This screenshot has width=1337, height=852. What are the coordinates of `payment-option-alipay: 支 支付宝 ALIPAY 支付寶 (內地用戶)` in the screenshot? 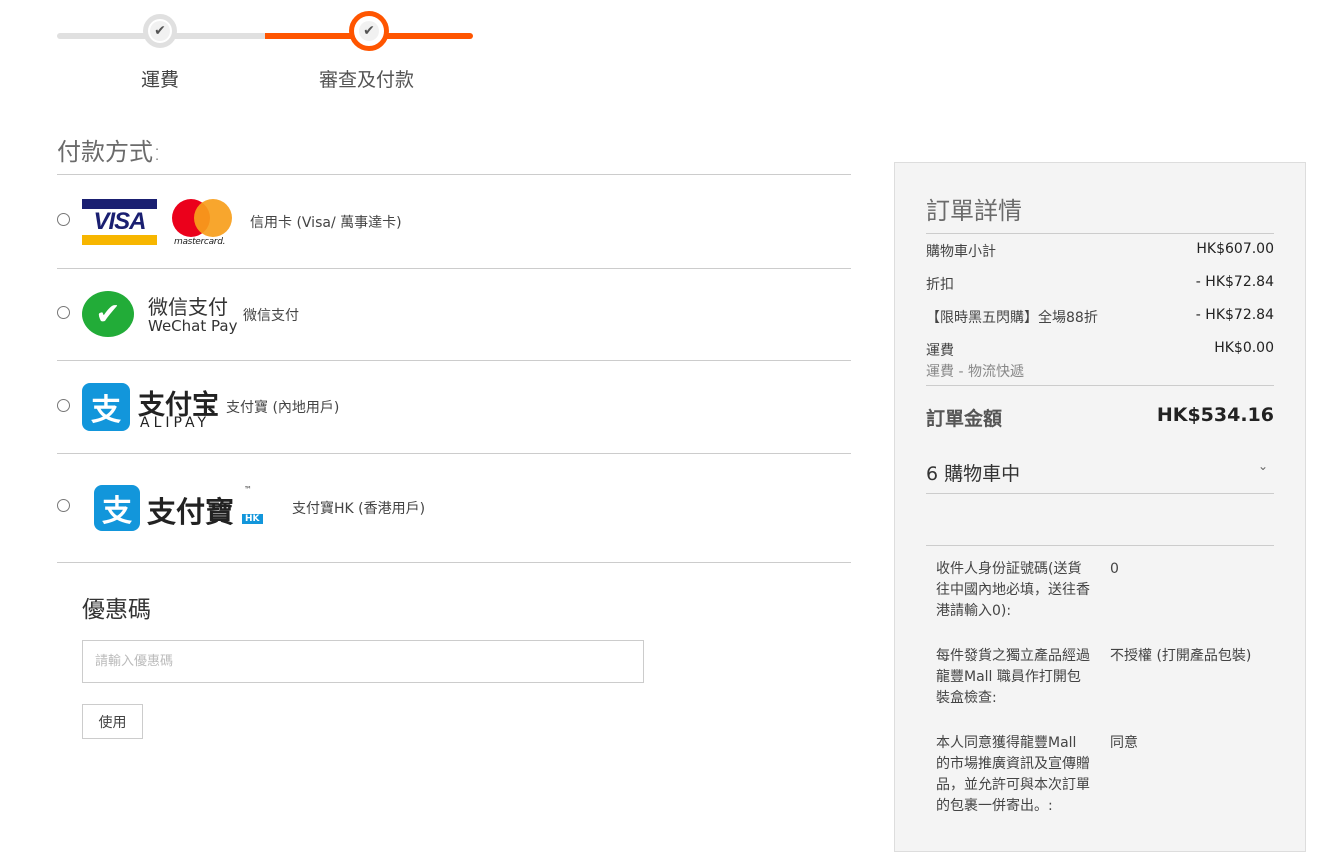 It's located at (454, 407).